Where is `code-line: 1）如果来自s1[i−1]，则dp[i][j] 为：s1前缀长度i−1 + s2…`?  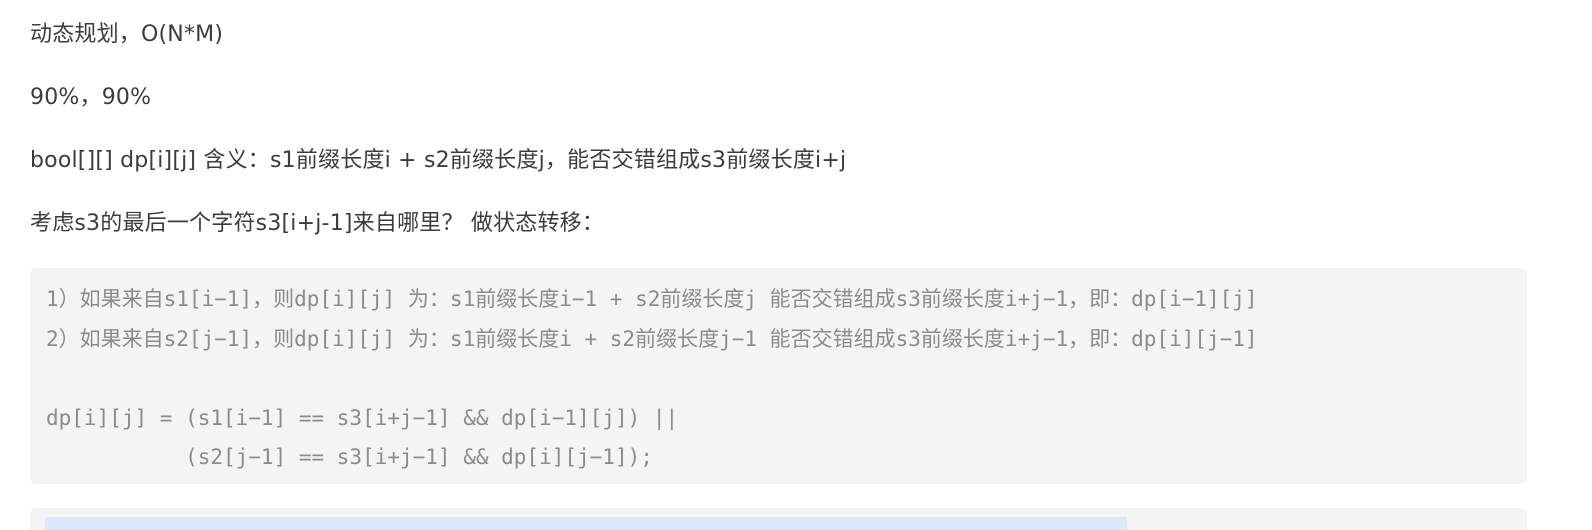
code-line: 1）如果来自s1[i−1]，则dp[i][j] 为：s1前缀长度i−1 + s2… is located at coordinates (652, 299).